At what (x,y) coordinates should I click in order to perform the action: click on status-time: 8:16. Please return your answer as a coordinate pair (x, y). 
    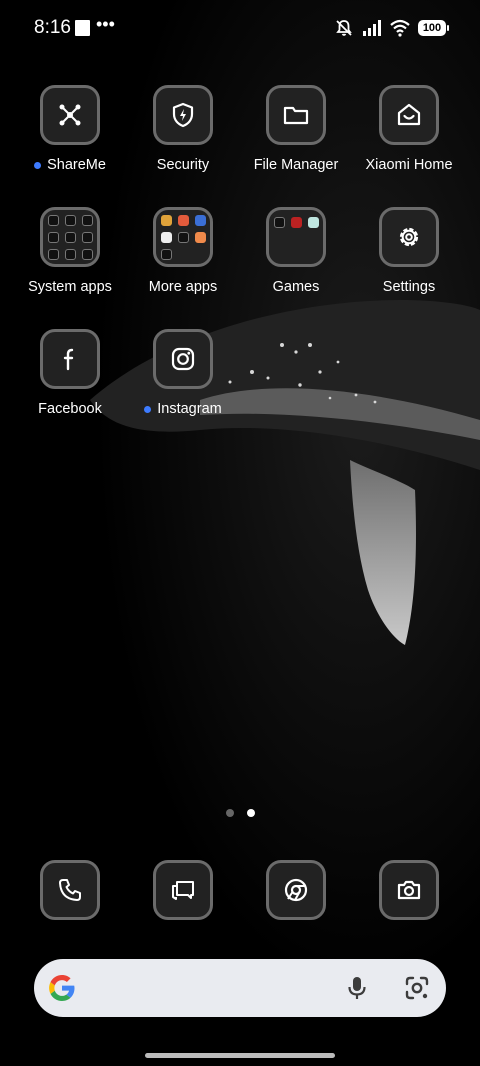
    Looking at the image, I should click on (52, 27).